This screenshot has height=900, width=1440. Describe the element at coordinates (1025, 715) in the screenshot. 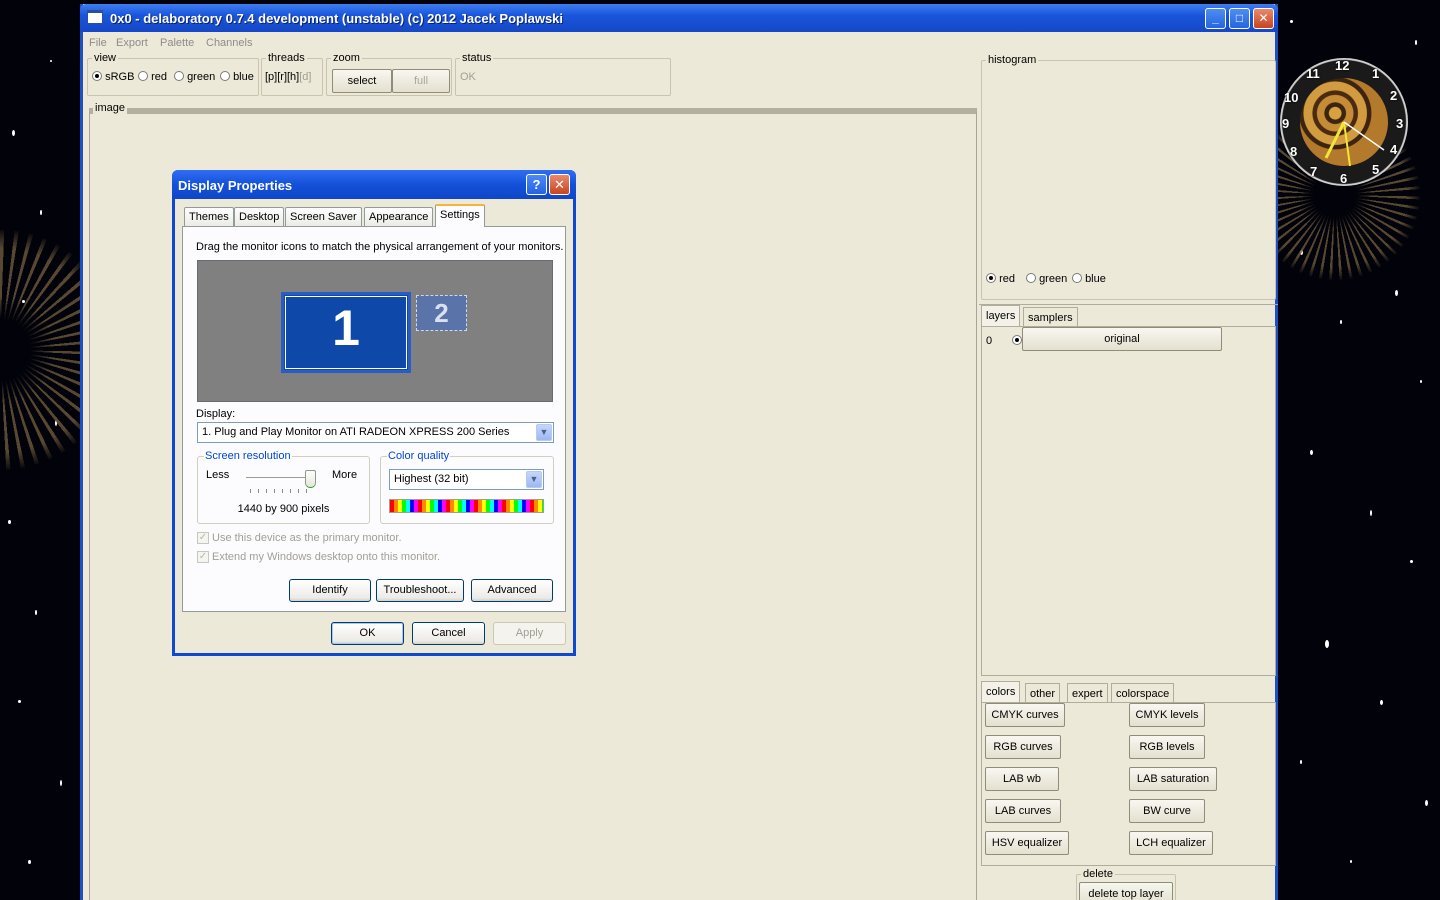

I see `cmyk-curves-button: CMYK curves` at that location.